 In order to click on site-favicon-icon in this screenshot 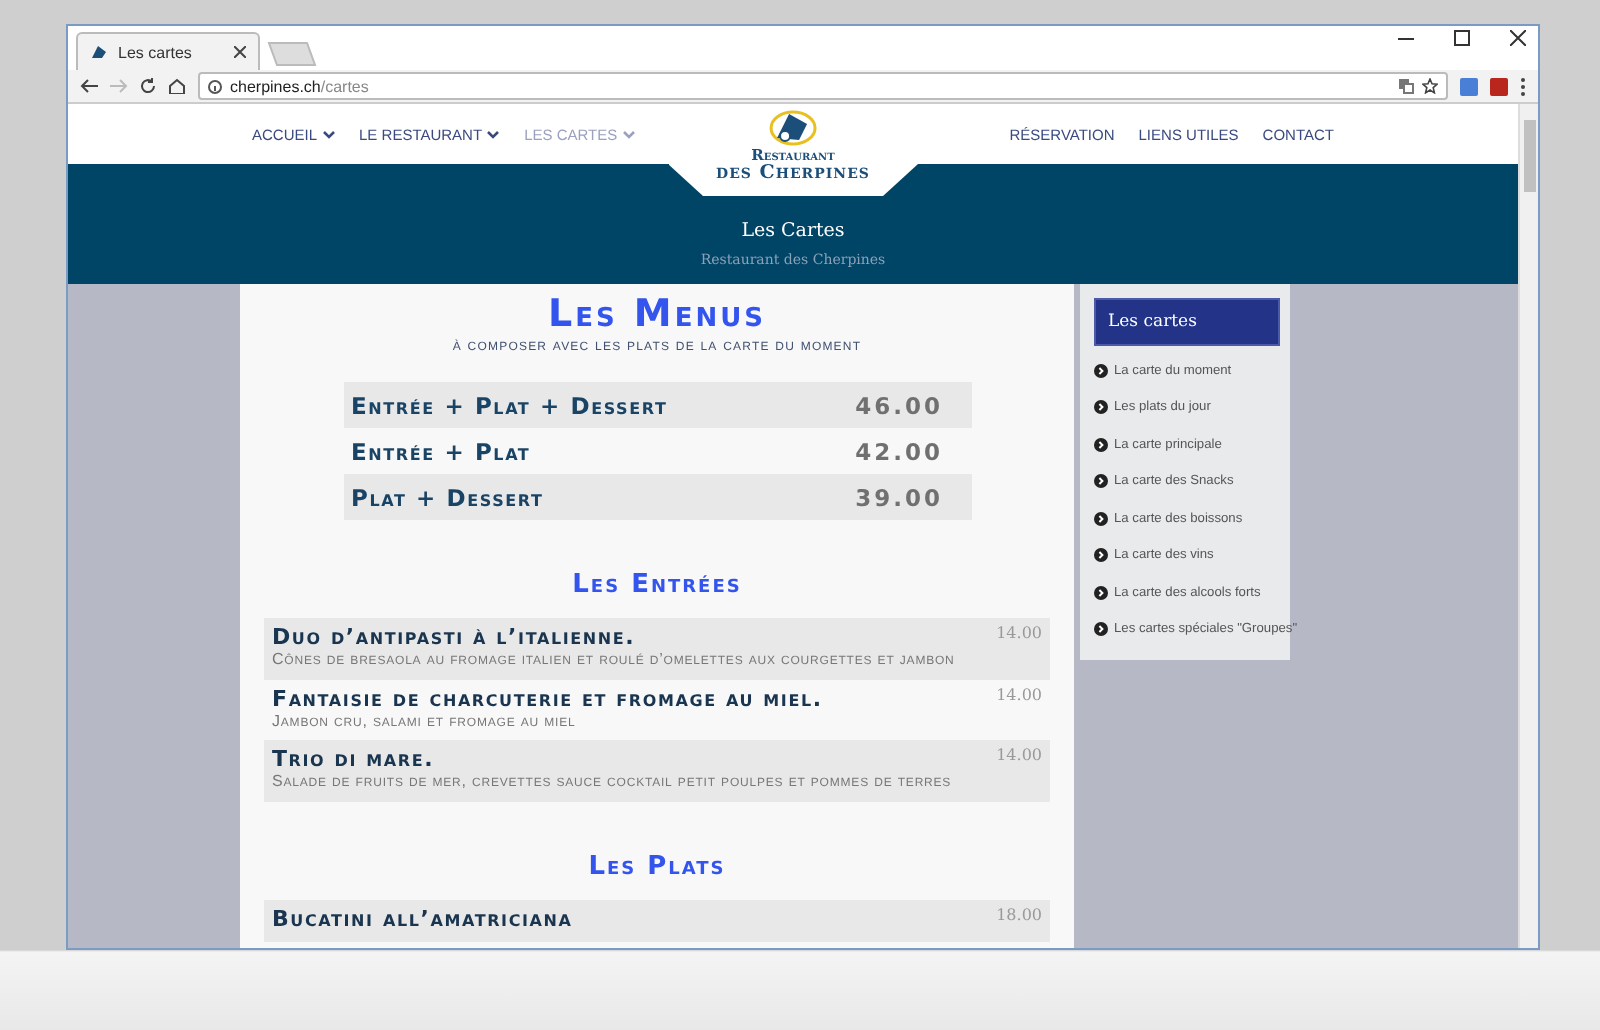, I will do `click(99, 52)`.